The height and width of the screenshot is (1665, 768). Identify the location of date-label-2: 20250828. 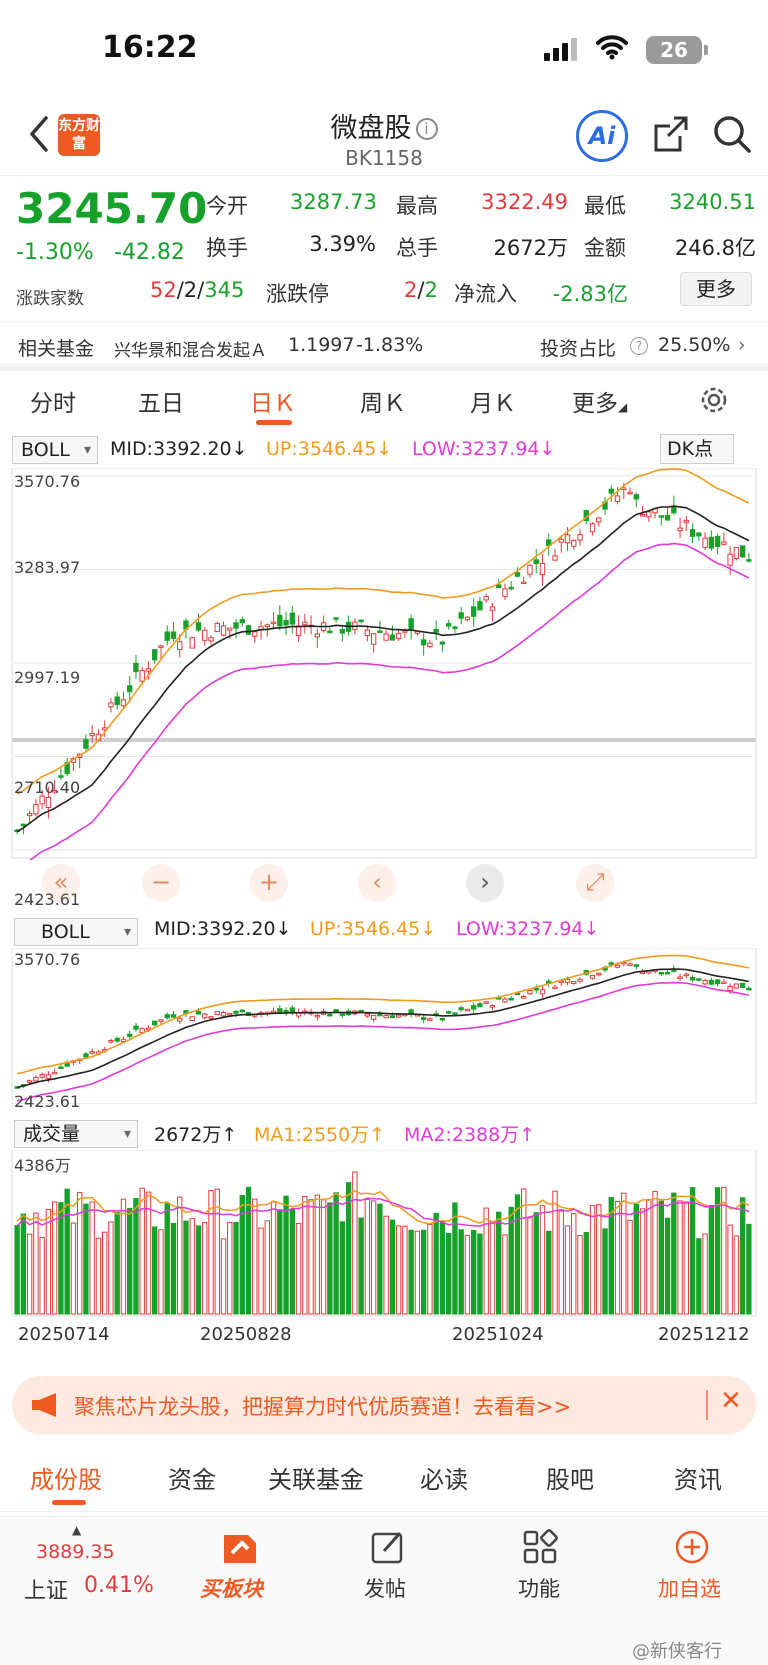
(246, 1334).